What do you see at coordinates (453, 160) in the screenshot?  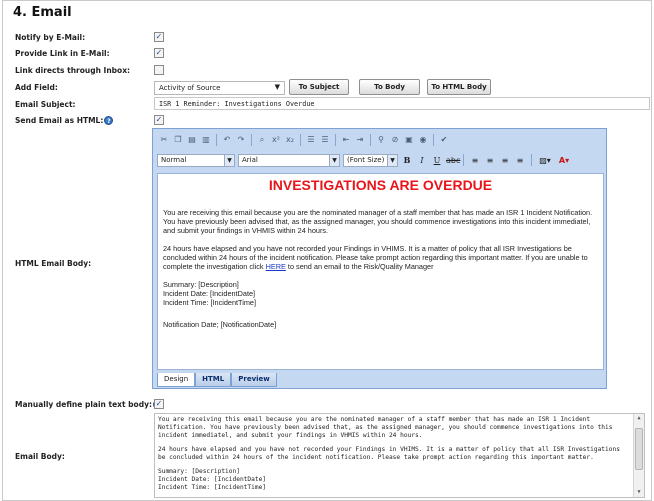 I see `strikethrough-icon: abc` at bounding box center [453, 160].